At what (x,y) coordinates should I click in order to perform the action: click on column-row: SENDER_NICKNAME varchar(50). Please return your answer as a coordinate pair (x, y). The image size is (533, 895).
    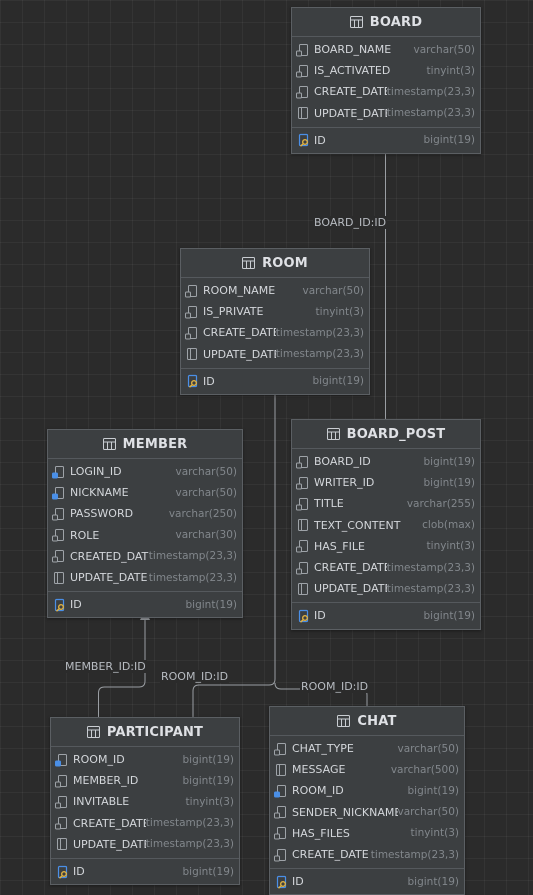
    Looking at the image, I should click on (367, 812).